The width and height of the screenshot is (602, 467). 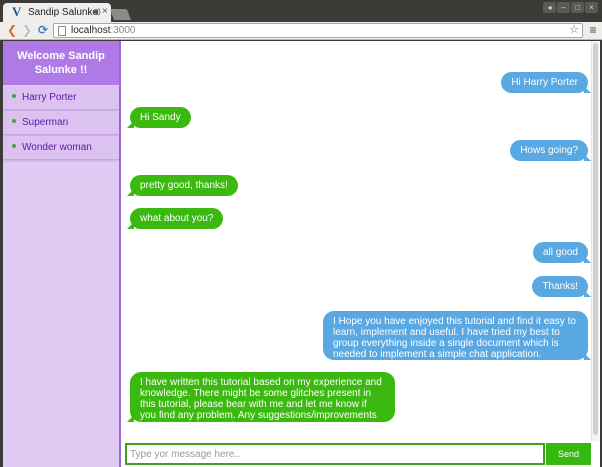 I want to click on window-back-icon: ◂, so click(x=549, y=7).